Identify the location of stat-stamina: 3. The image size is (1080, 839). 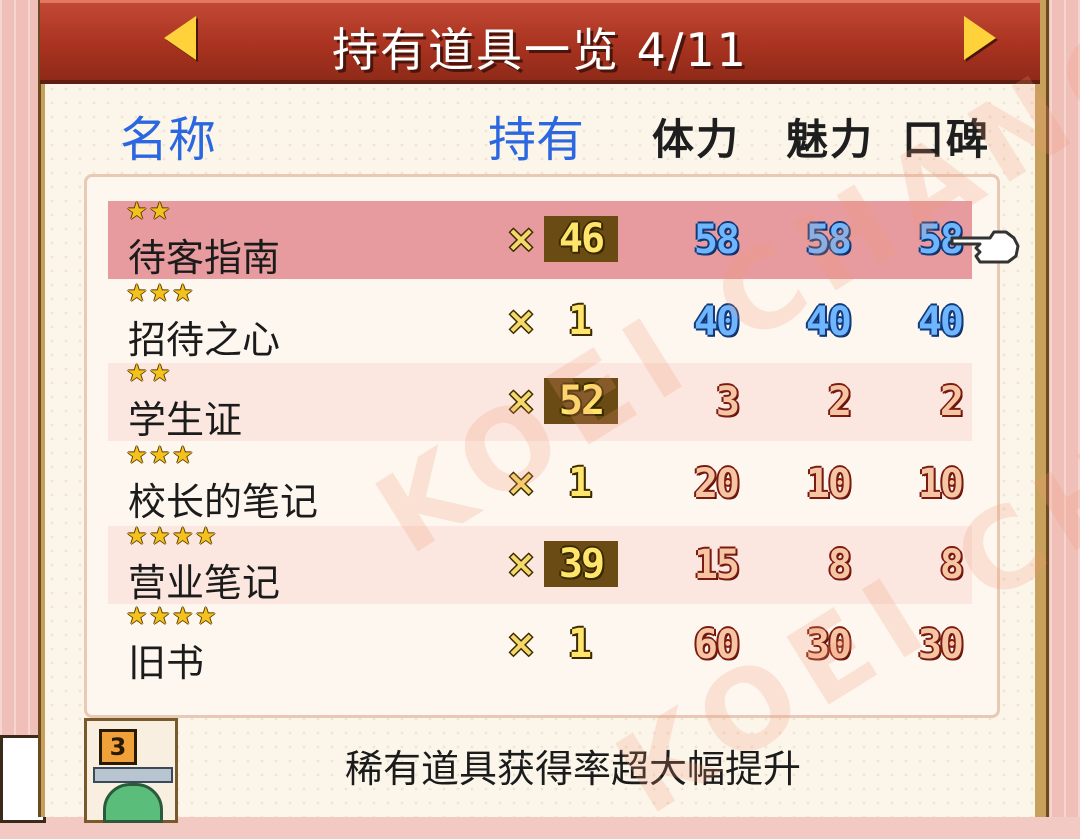
(727, 402).